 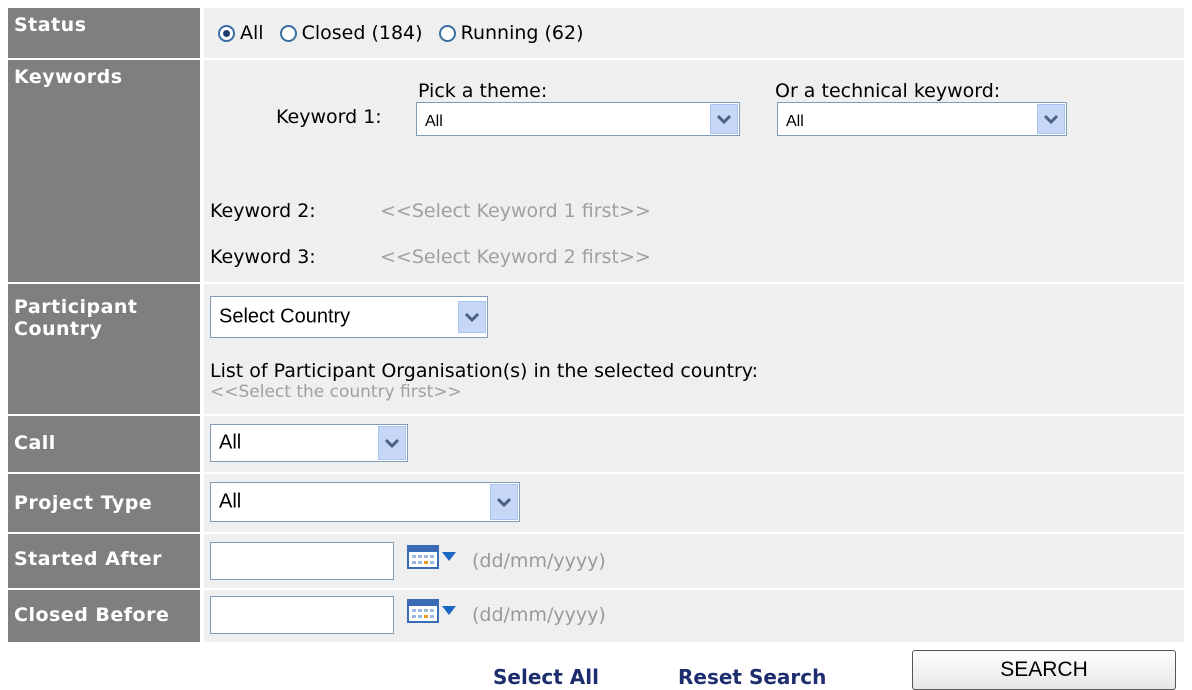 I want to click on closed-before-row: Closed Before (dd/mm/yyyy), so click(x=596, y=616).